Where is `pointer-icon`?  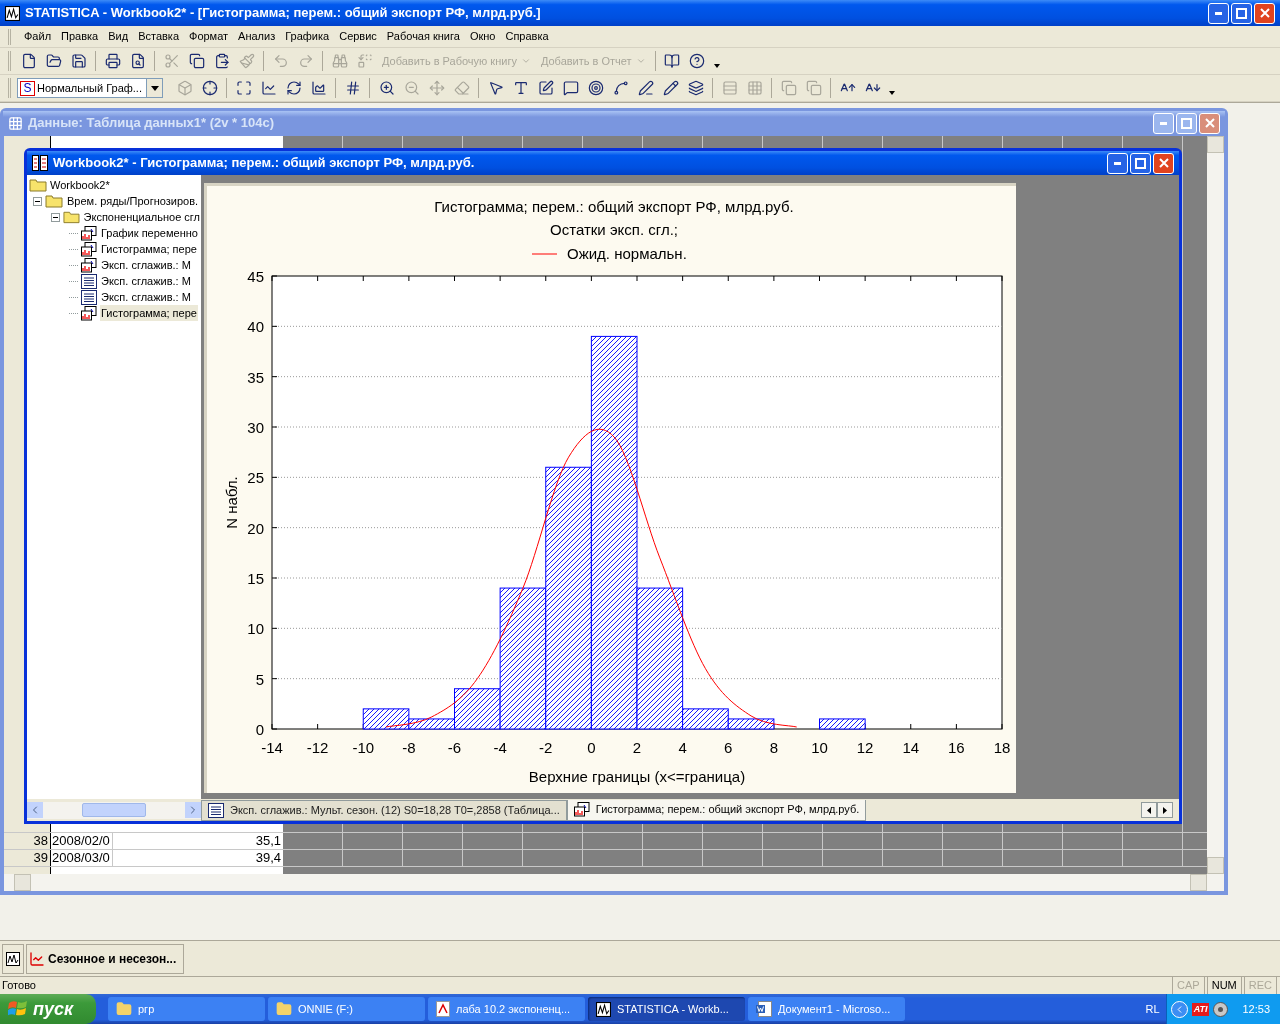
pointer-icon is located at coordinates (495, 88).